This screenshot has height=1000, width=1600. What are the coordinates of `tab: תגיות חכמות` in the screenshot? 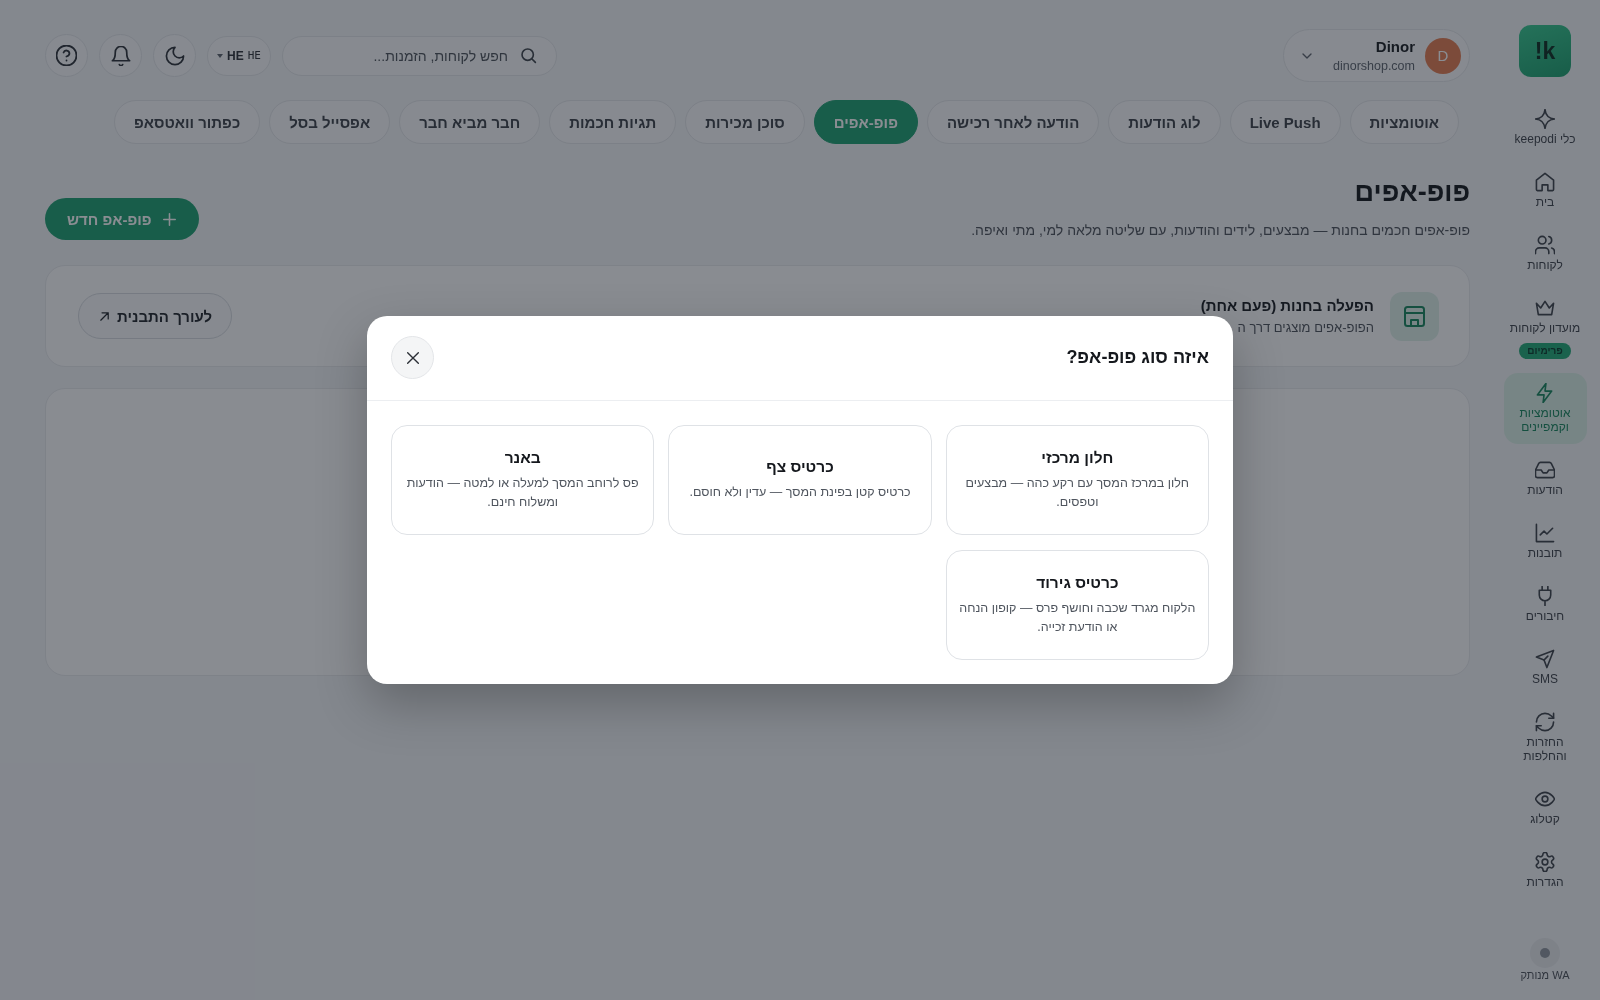 It's located at (613, 122).